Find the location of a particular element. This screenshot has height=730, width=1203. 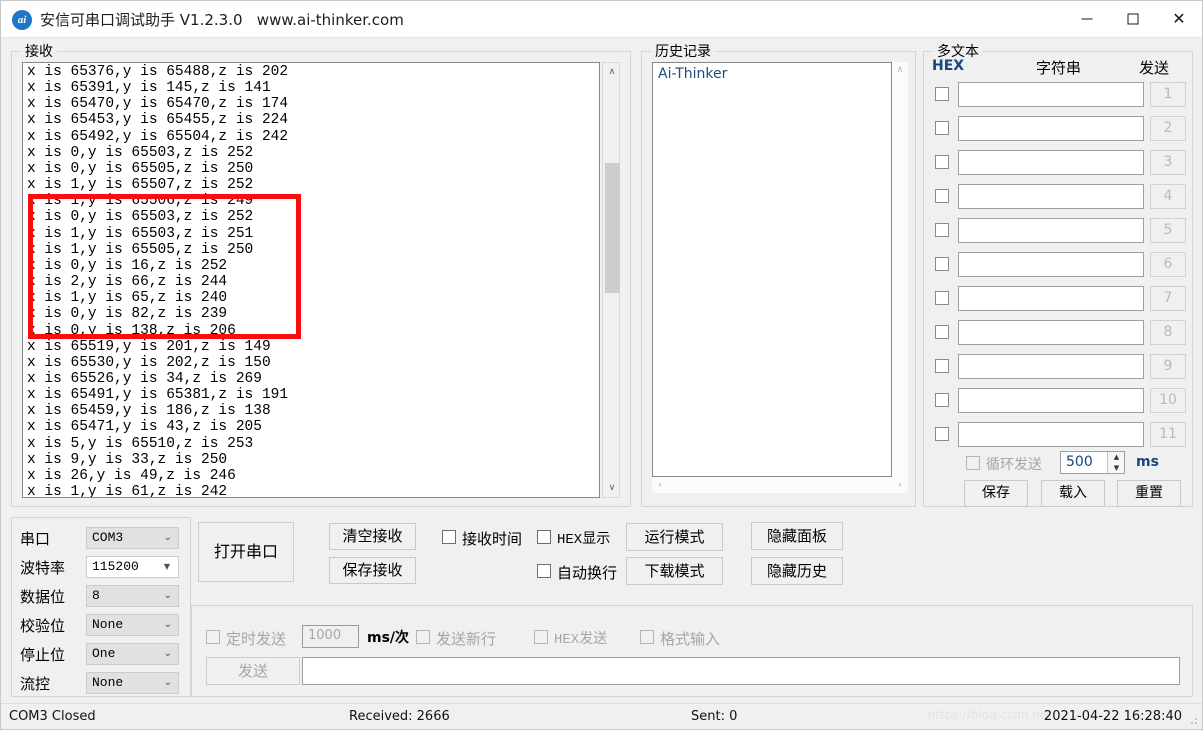

spin-down-icon: ▼ is located at coordinates (1116, 468).